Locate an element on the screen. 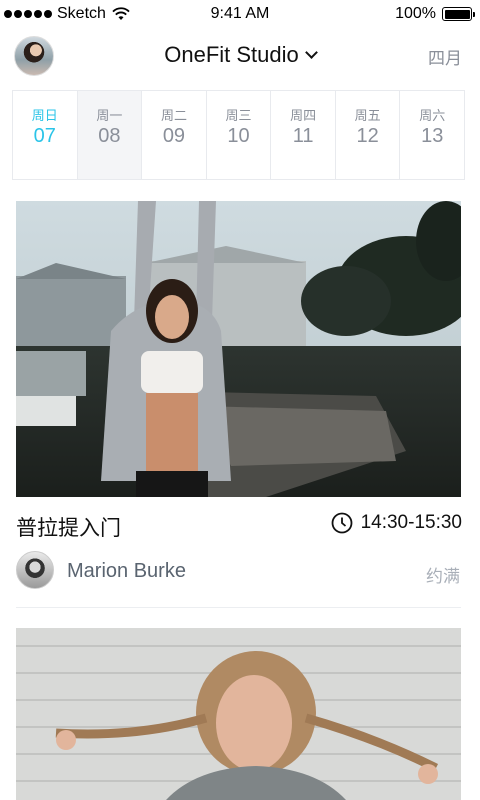 The height and width of the screenshot is (800, 480). battery-group: 100% is located at coordinates (435, 14).